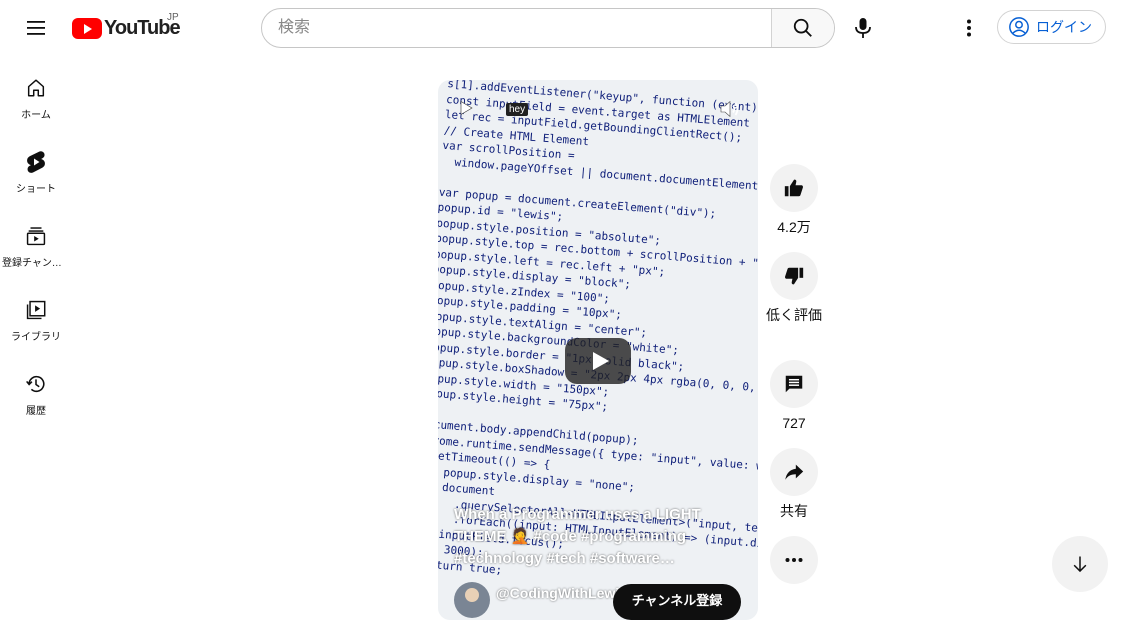  What do you see at coordinates (36, 384) in the screenshot?
I see `history-icon` at bounding box center [36, 384].